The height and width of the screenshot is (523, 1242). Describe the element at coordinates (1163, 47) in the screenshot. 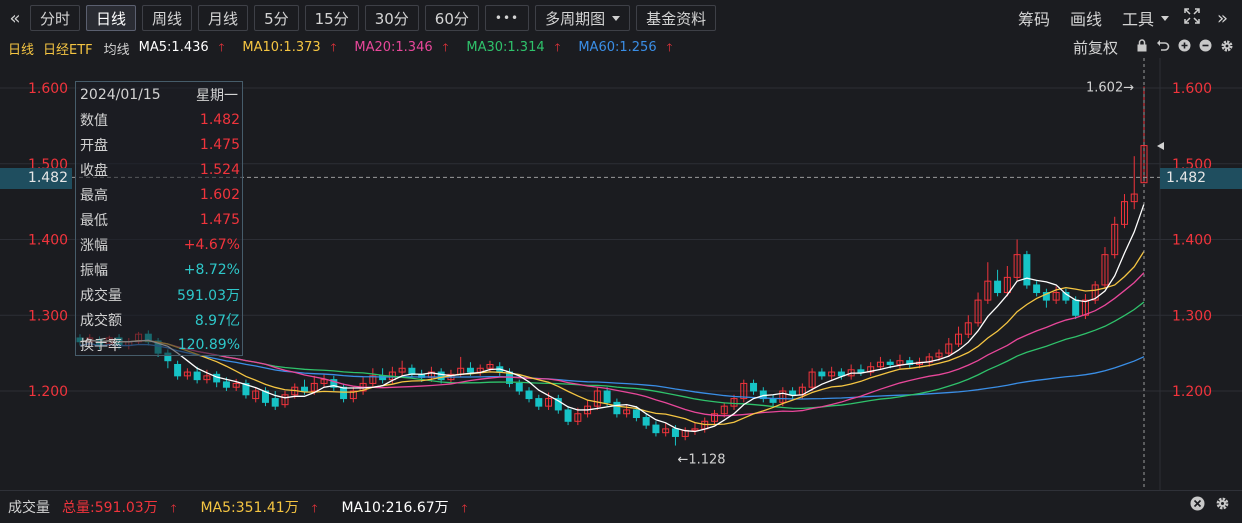

I see `undo-icon` at that location.